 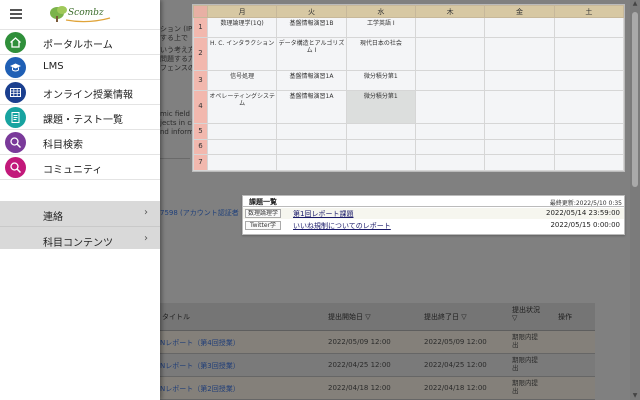 I want to click on task-list-title: 課題一覧, so click(x=263, y=202).